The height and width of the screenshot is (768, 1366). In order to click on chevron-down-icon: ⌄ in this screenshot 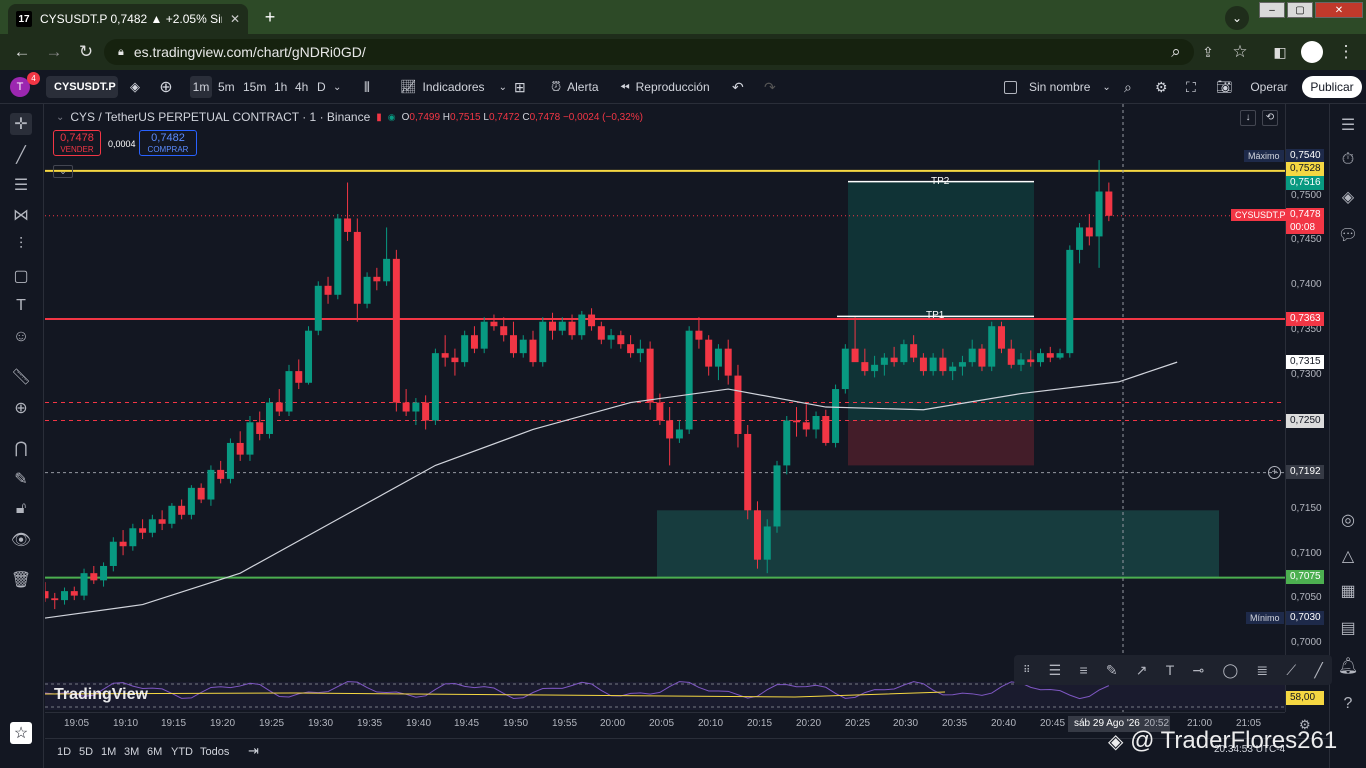, I will do `click(60, 117)`.